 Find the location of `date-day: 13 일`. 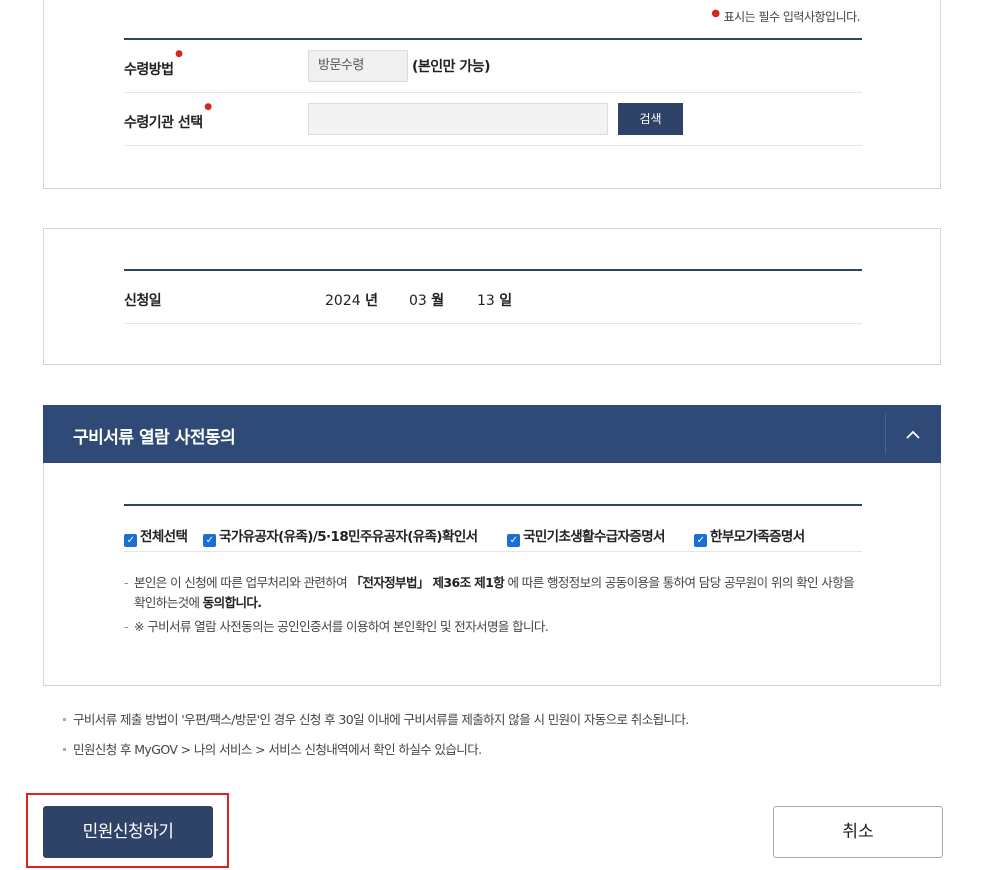

date-day: 13 일 is located at coordinates (494, 300).